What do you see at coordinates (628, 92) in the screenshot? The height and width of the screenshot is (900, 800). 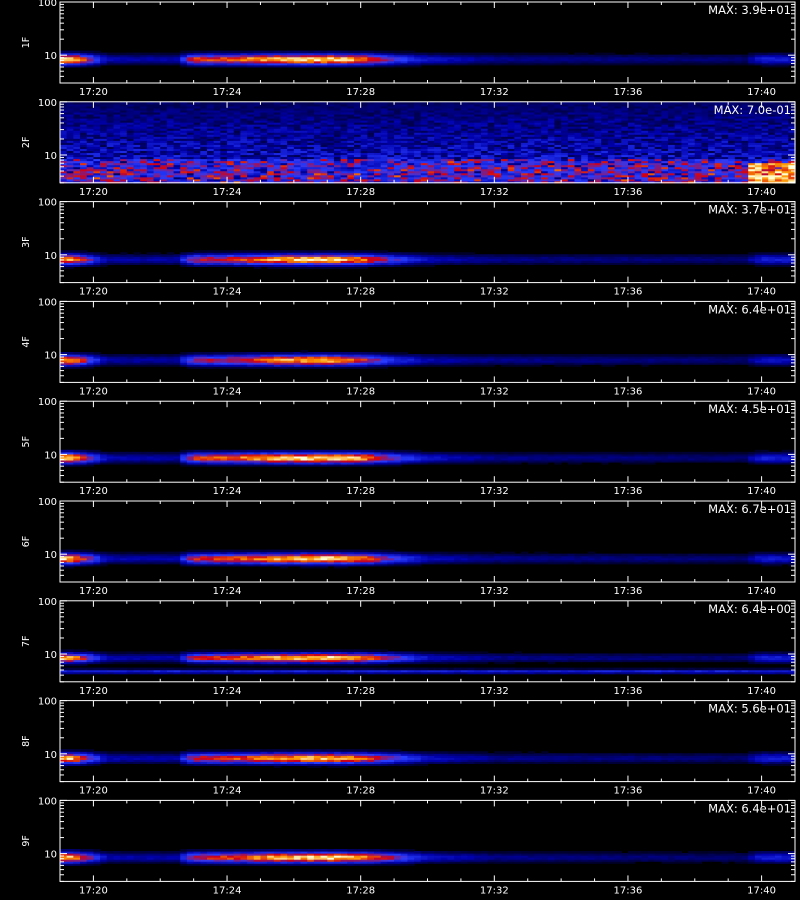 I see `x-tick-label: 17:36` at bounding box center [628, 92].